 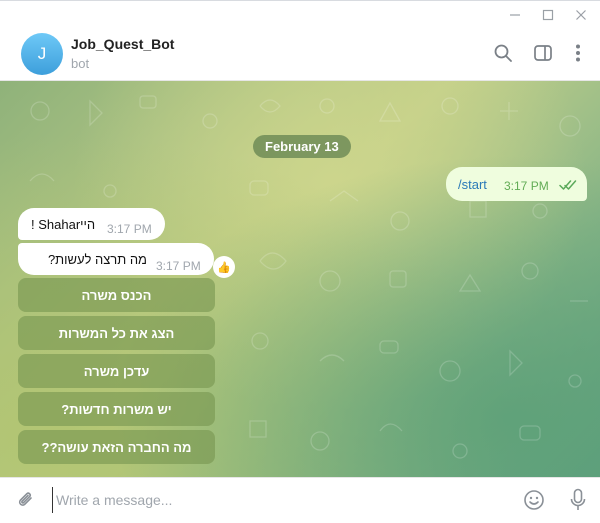 I want to click on more-button, so click(x=578, y=53).